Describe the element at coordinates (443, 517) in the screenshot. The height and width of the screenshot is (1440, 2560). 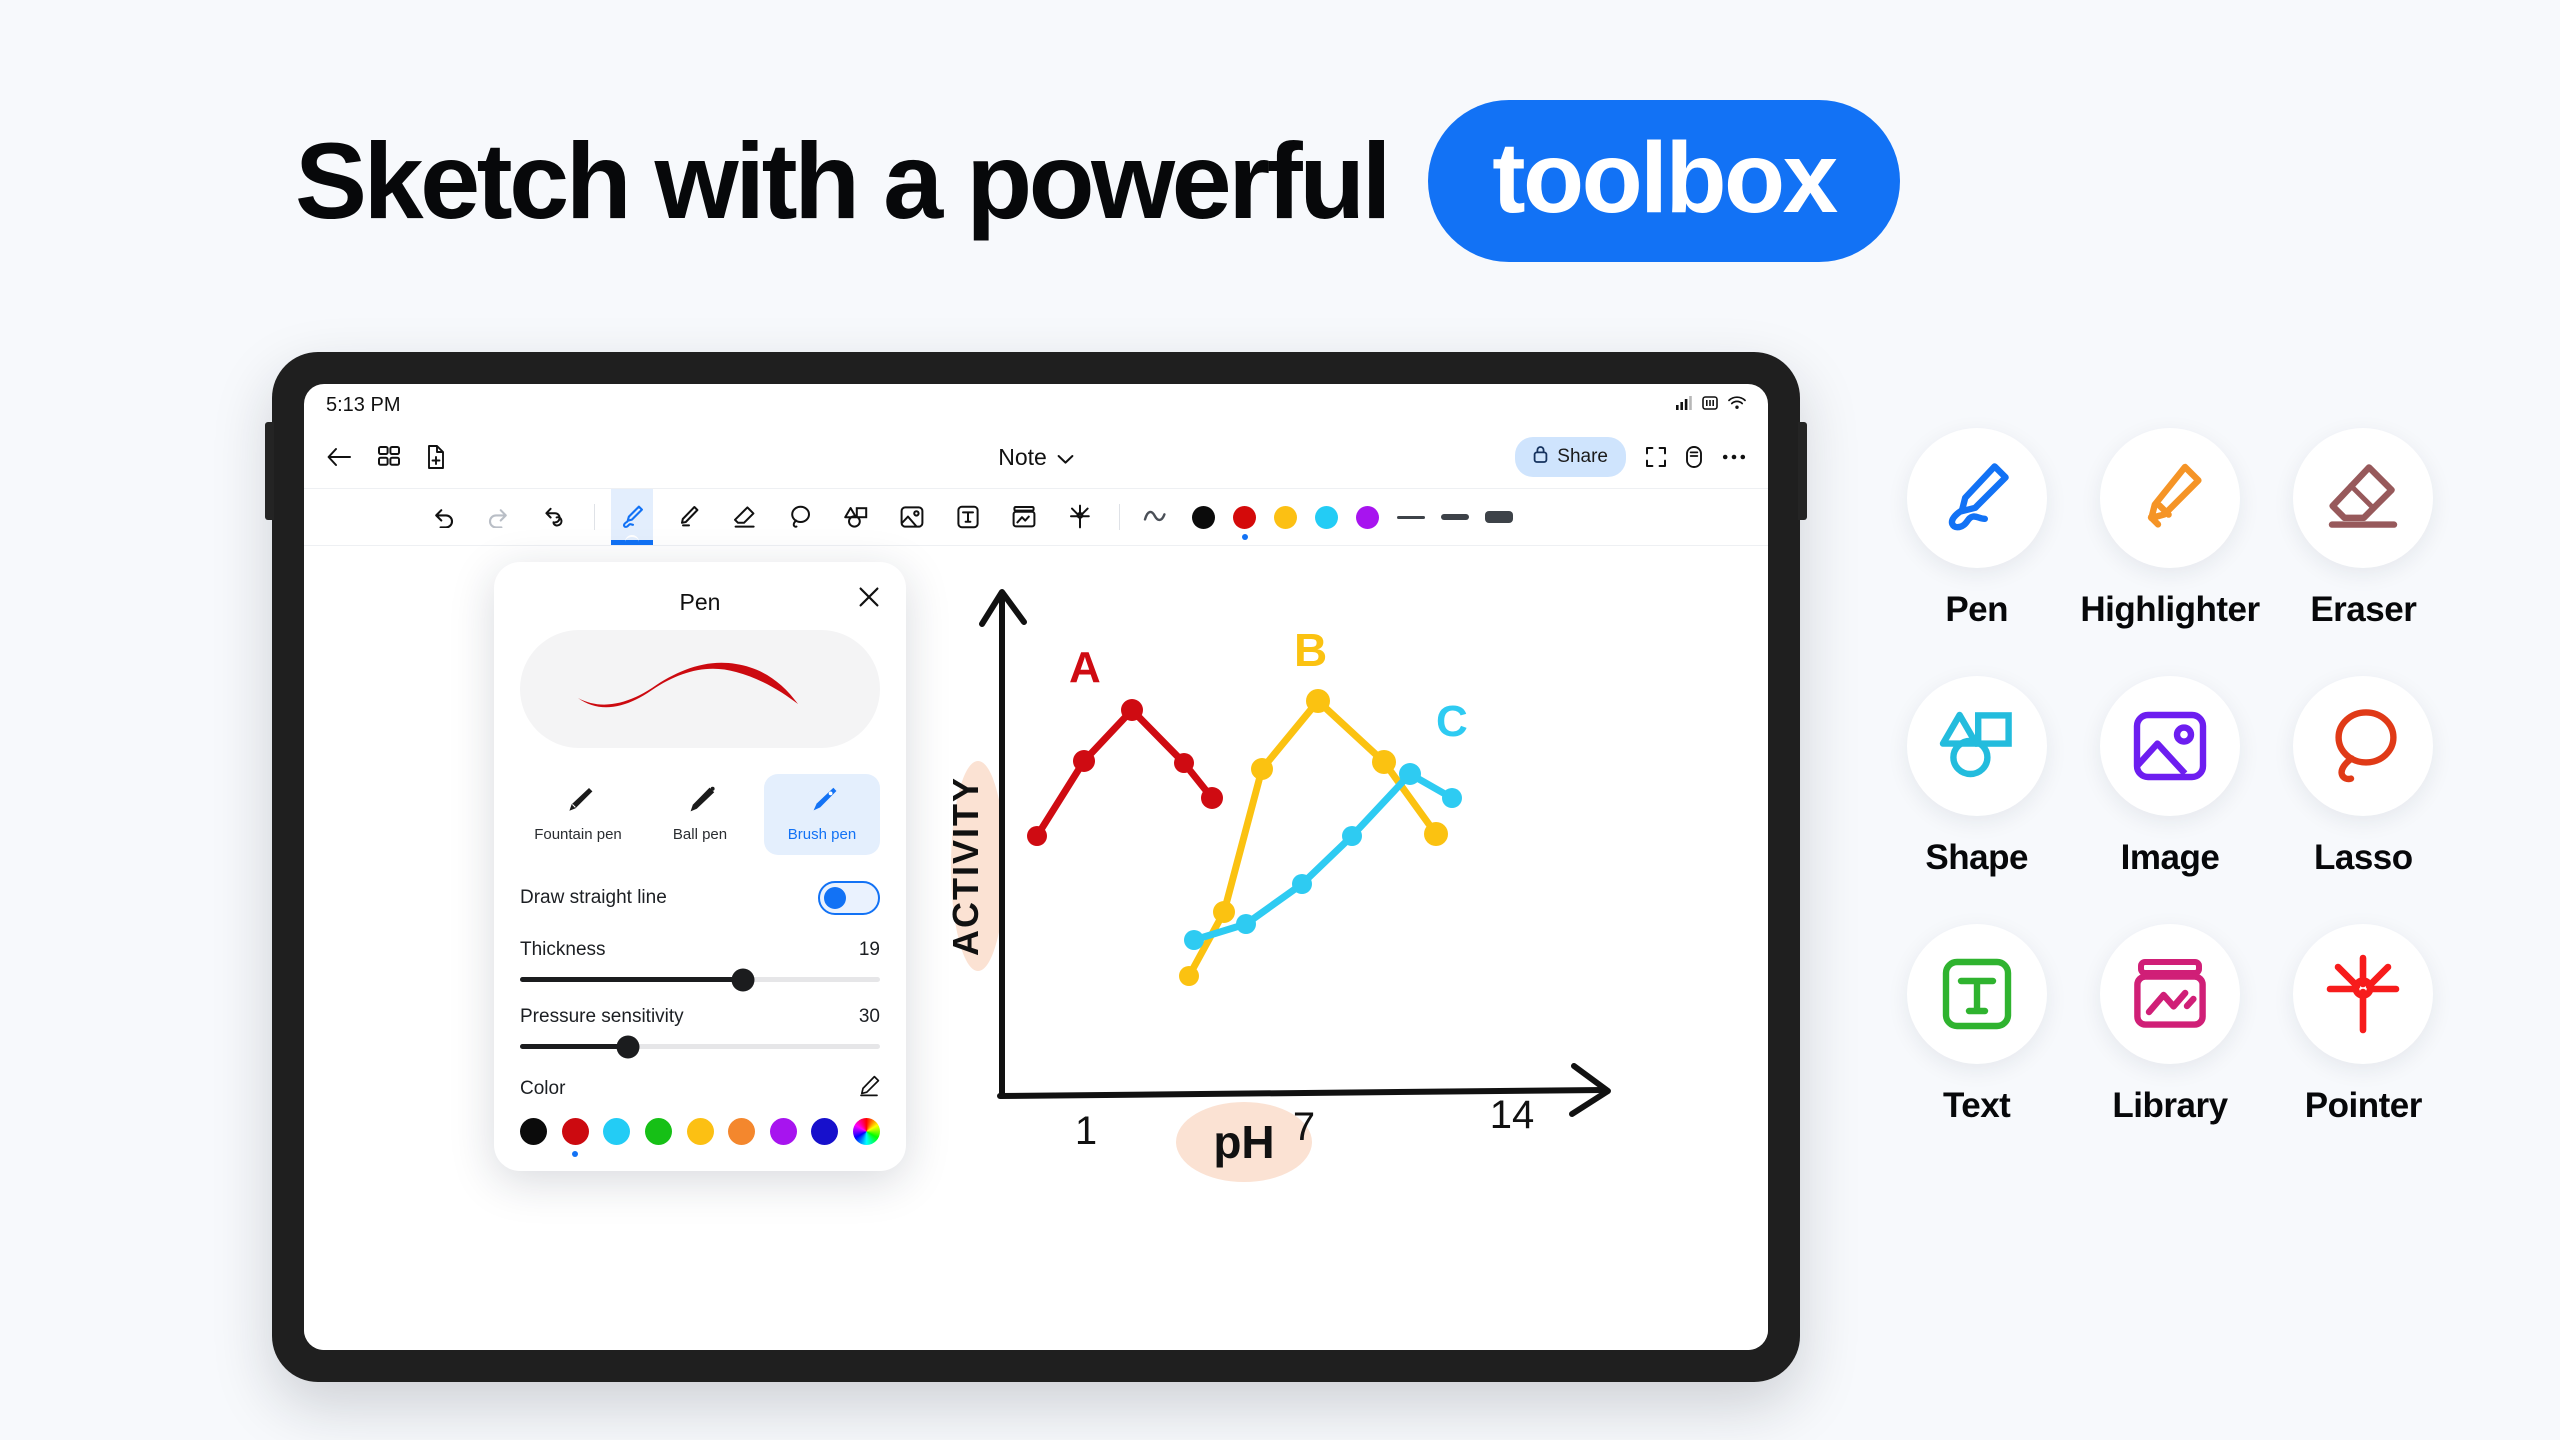
I see `undo-icon` at that location.